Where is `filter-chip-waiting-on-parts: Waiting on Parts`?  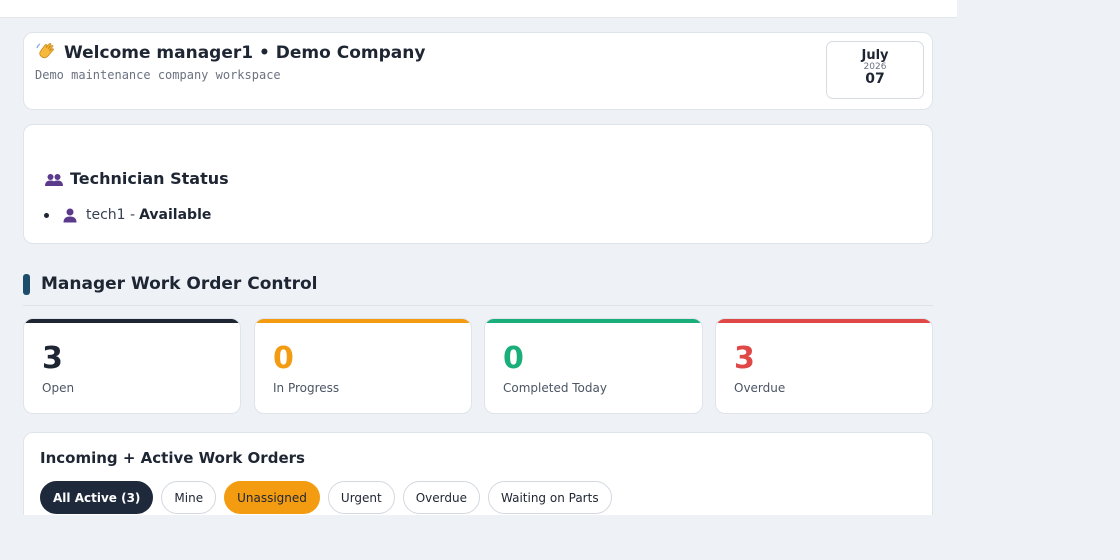 filter-chip-waiting-on-parts: Waiting on Parts is located at coordinates (550, 497).